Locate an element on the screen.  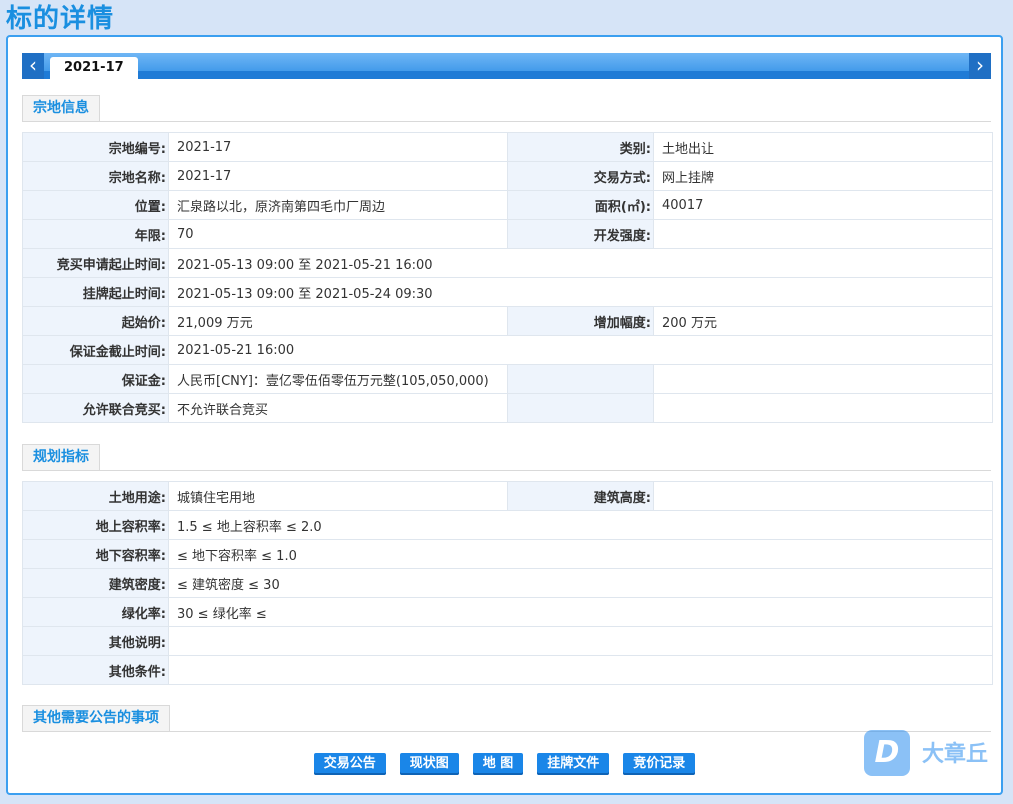
far-above-value: 1.5 ≤ 地上容积率 ≤ 2.0 is located at coordinates (580, 525).